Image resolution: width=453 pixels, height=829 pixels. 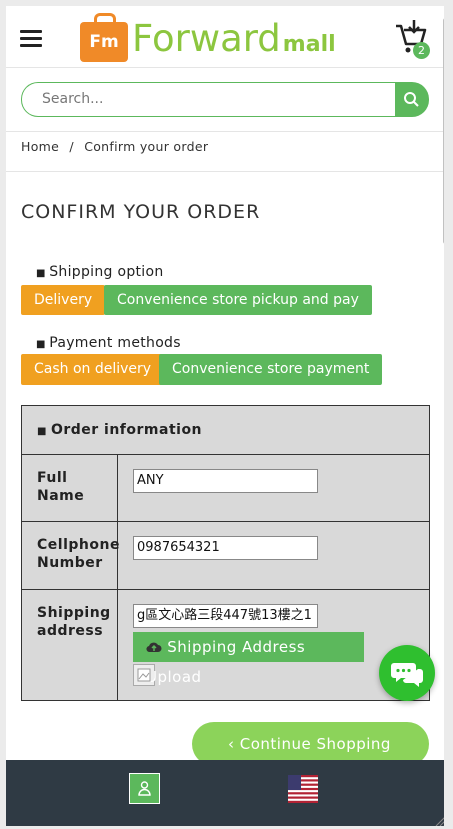 I want to click on full-name-label-line1: Full, so click(x=52, y=478).